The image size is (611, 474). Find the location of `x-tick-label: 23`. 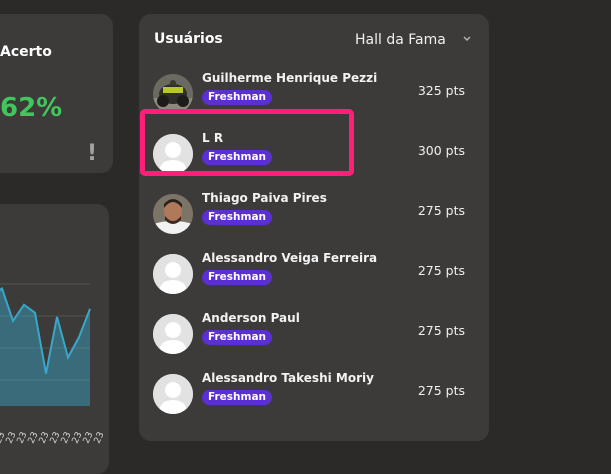

x-tick-label: 23 is located at coordinates (100, 438).